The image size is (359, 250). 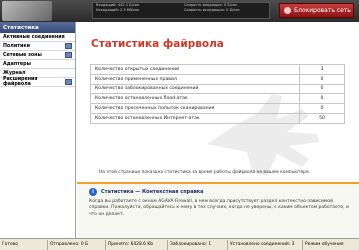 What do you see at coordinates (198, 244) in the screenshot?
I see `status-blocked: Заблокировано: 1` at bounding box center [198, 244].